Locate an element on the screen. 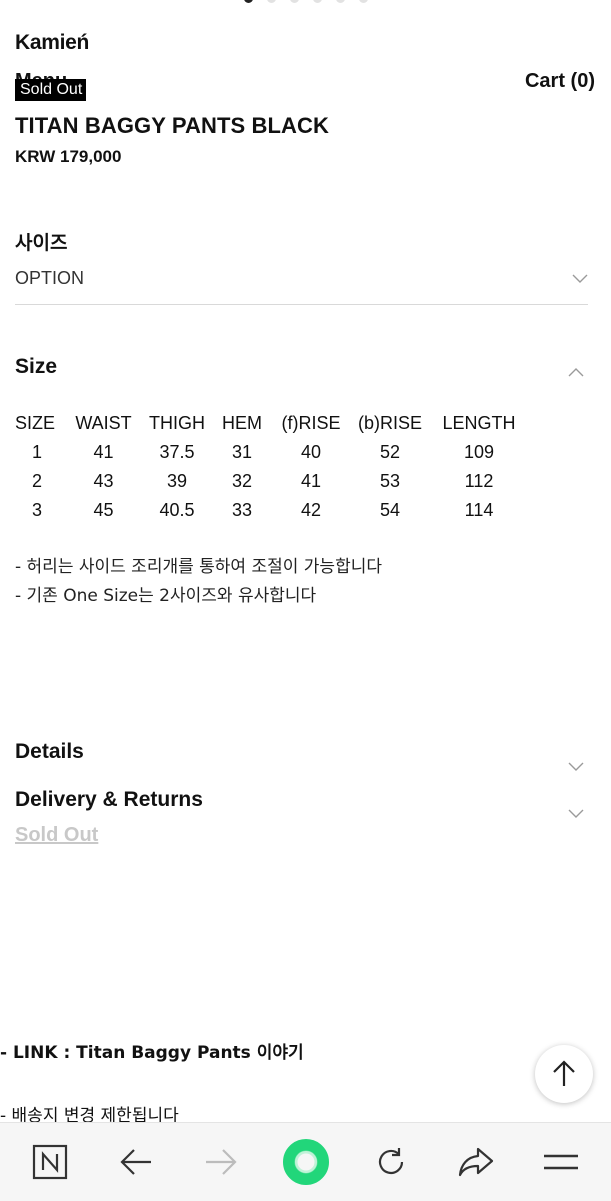 The width and height of the screenshot is (611, 1201). home-button is located at coordinates (306, 1162).